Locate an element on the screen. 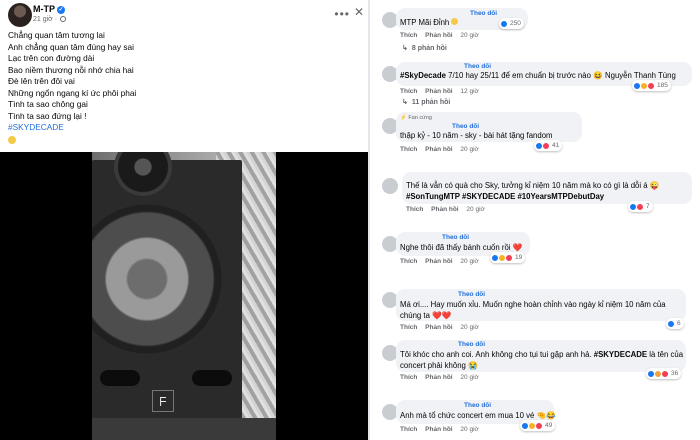 The image size is (700, 440). view-replies: ↳ 8 phản hồi is located at coordinates (424, 48).